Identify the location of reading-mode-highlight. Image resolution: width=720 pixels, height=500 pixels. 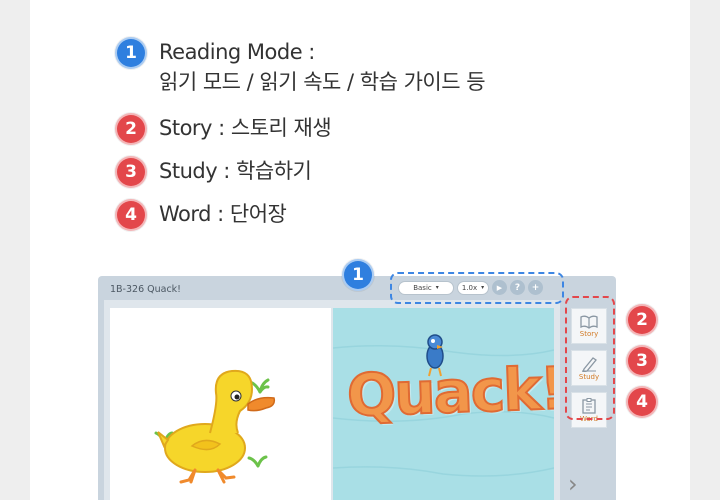
(477, 288).